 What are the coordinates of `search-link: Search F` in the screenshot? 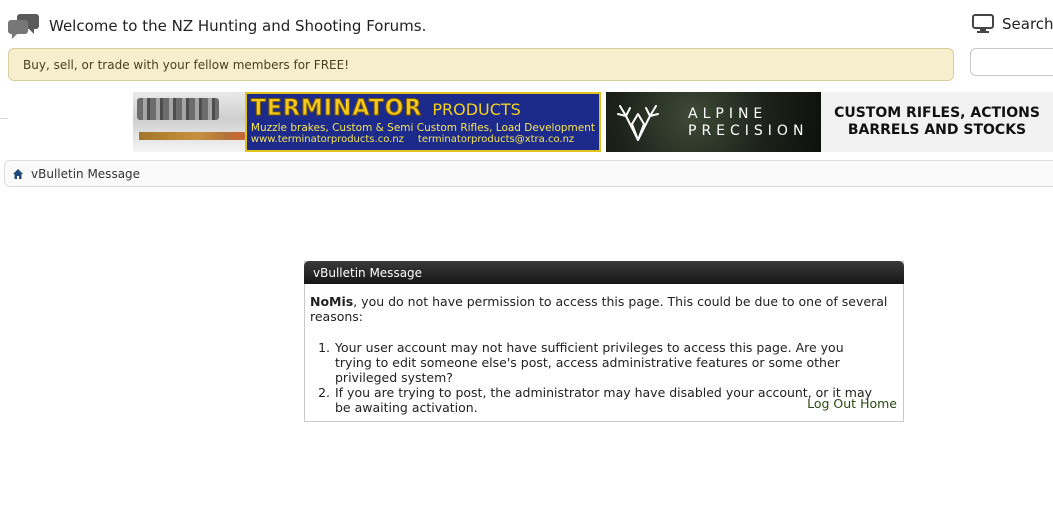 It's located at (1012, 24).